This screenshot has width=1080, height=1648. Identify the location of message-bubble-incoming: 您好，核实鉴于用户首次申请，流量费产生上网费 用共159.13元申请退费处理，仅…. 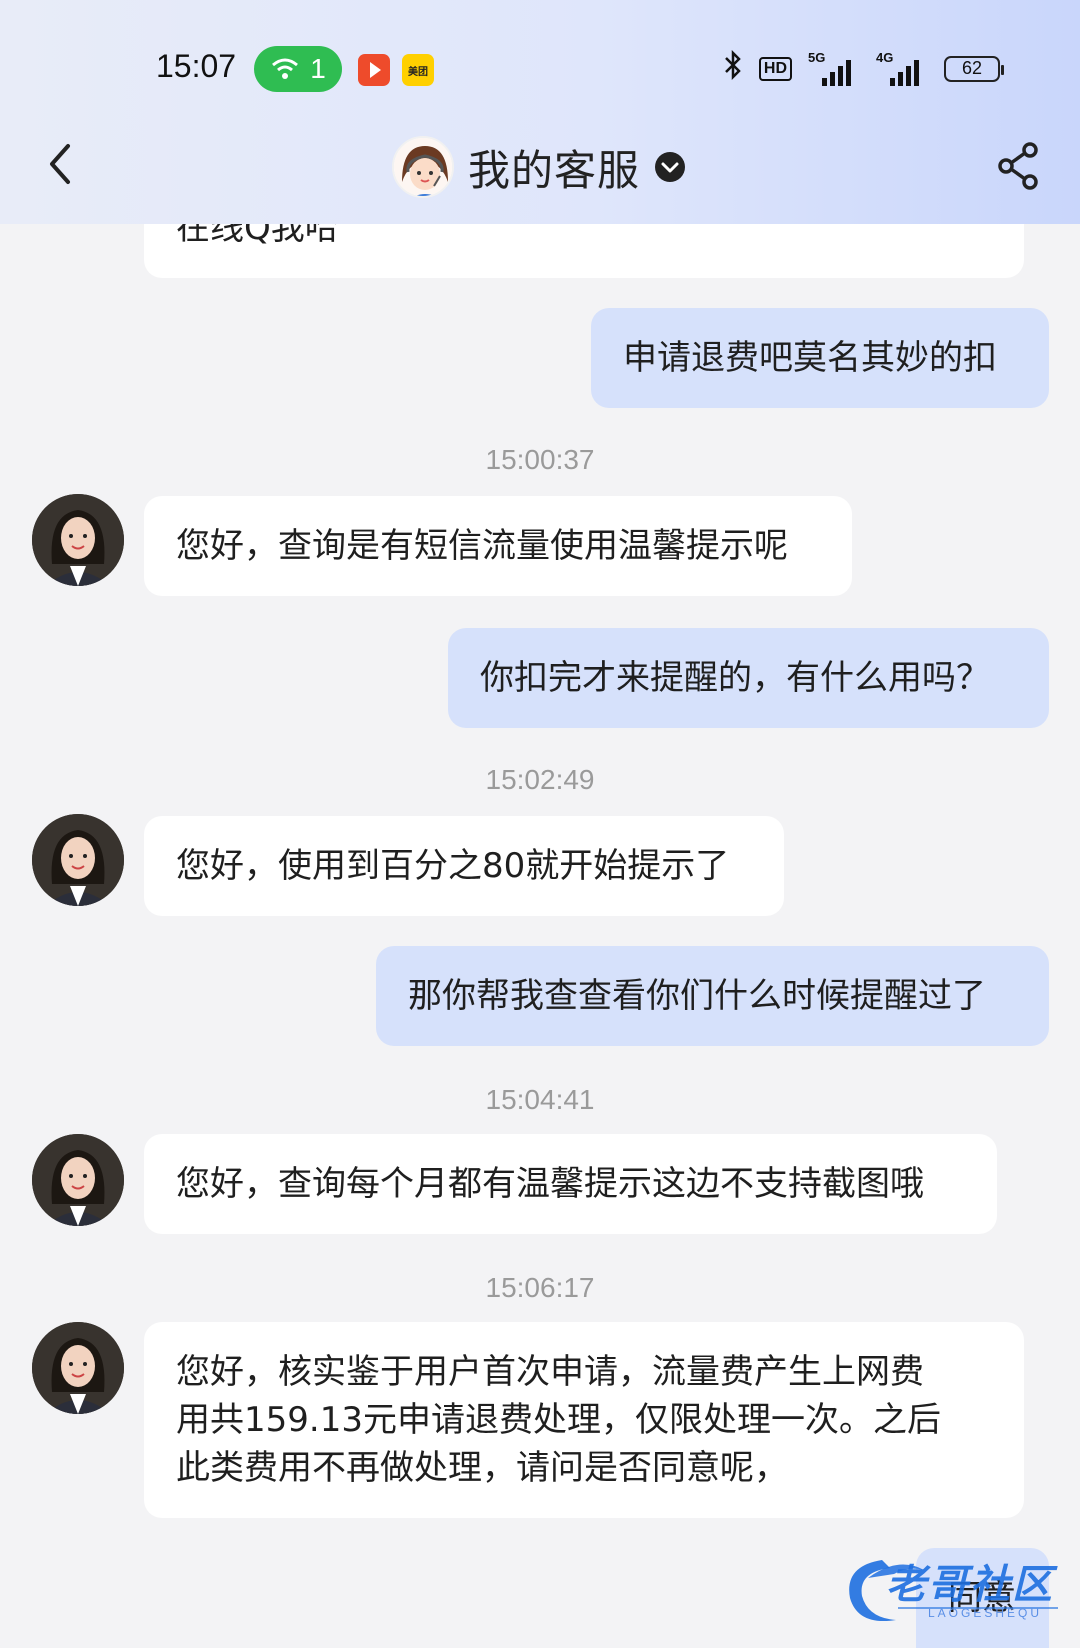
(584, 1420).